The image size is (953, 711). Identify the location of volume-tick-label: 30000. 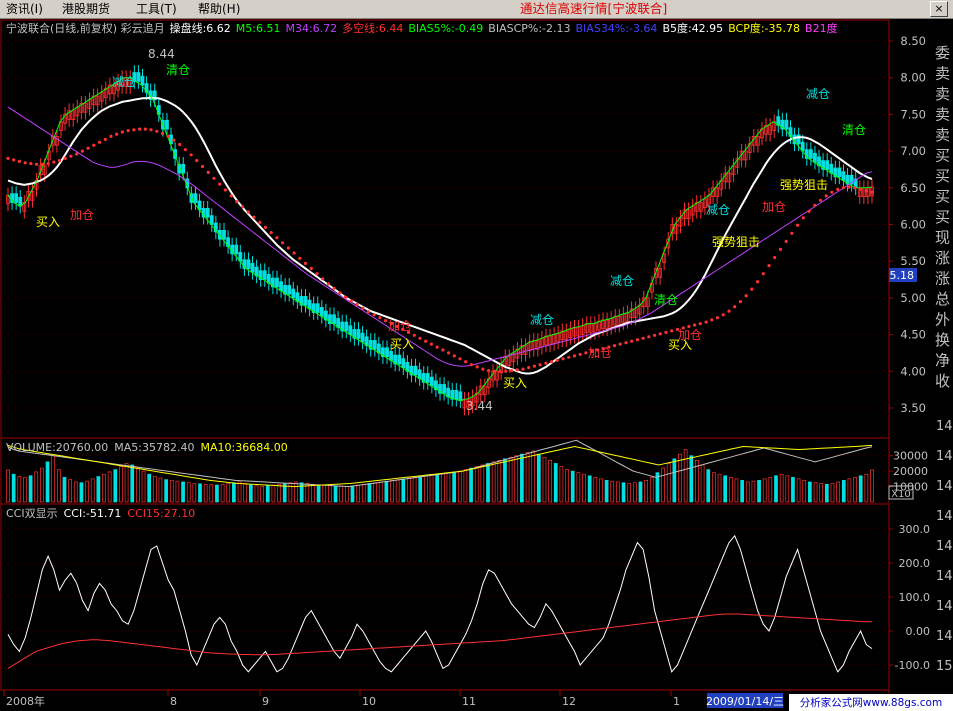
(910, 456).